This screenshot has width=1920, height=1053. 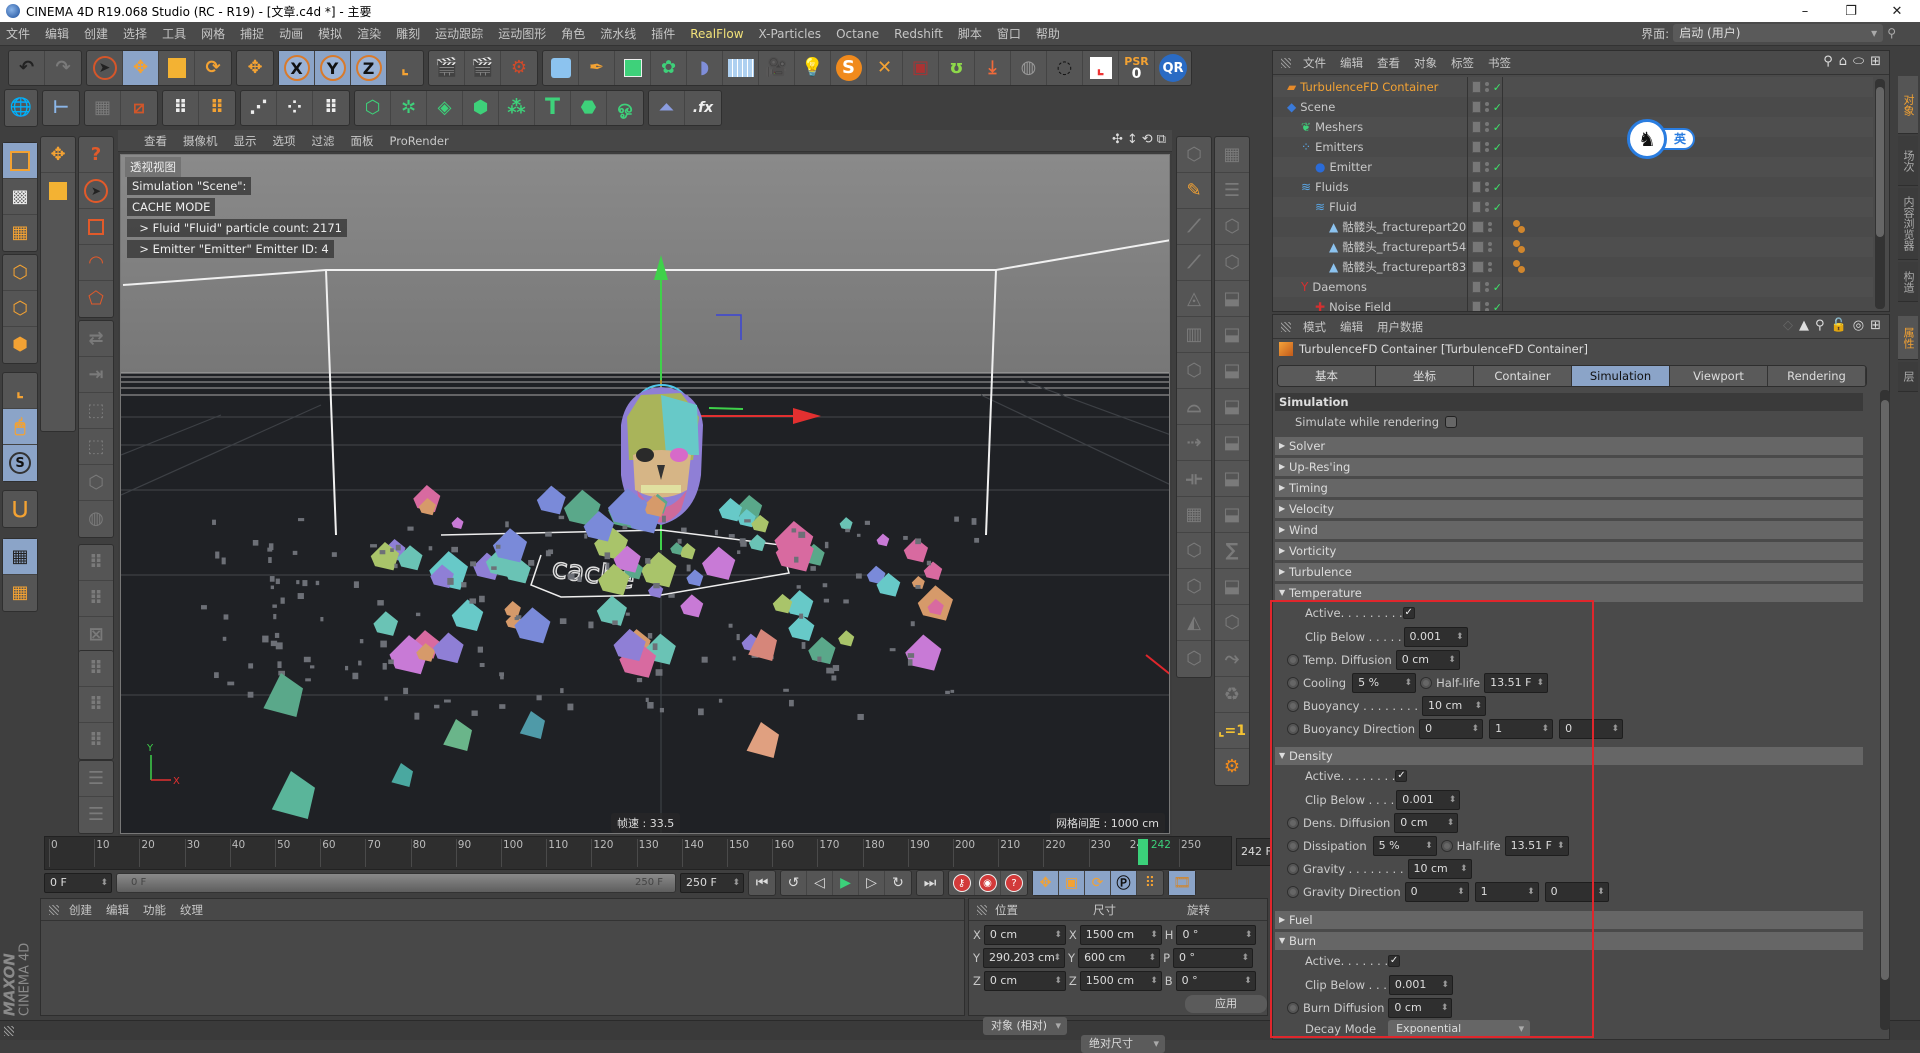 What do you see at coordinates (20, 557) in the screenshot?
I see `lock-workplane-button: ▦` at bounding box center [20, 557].